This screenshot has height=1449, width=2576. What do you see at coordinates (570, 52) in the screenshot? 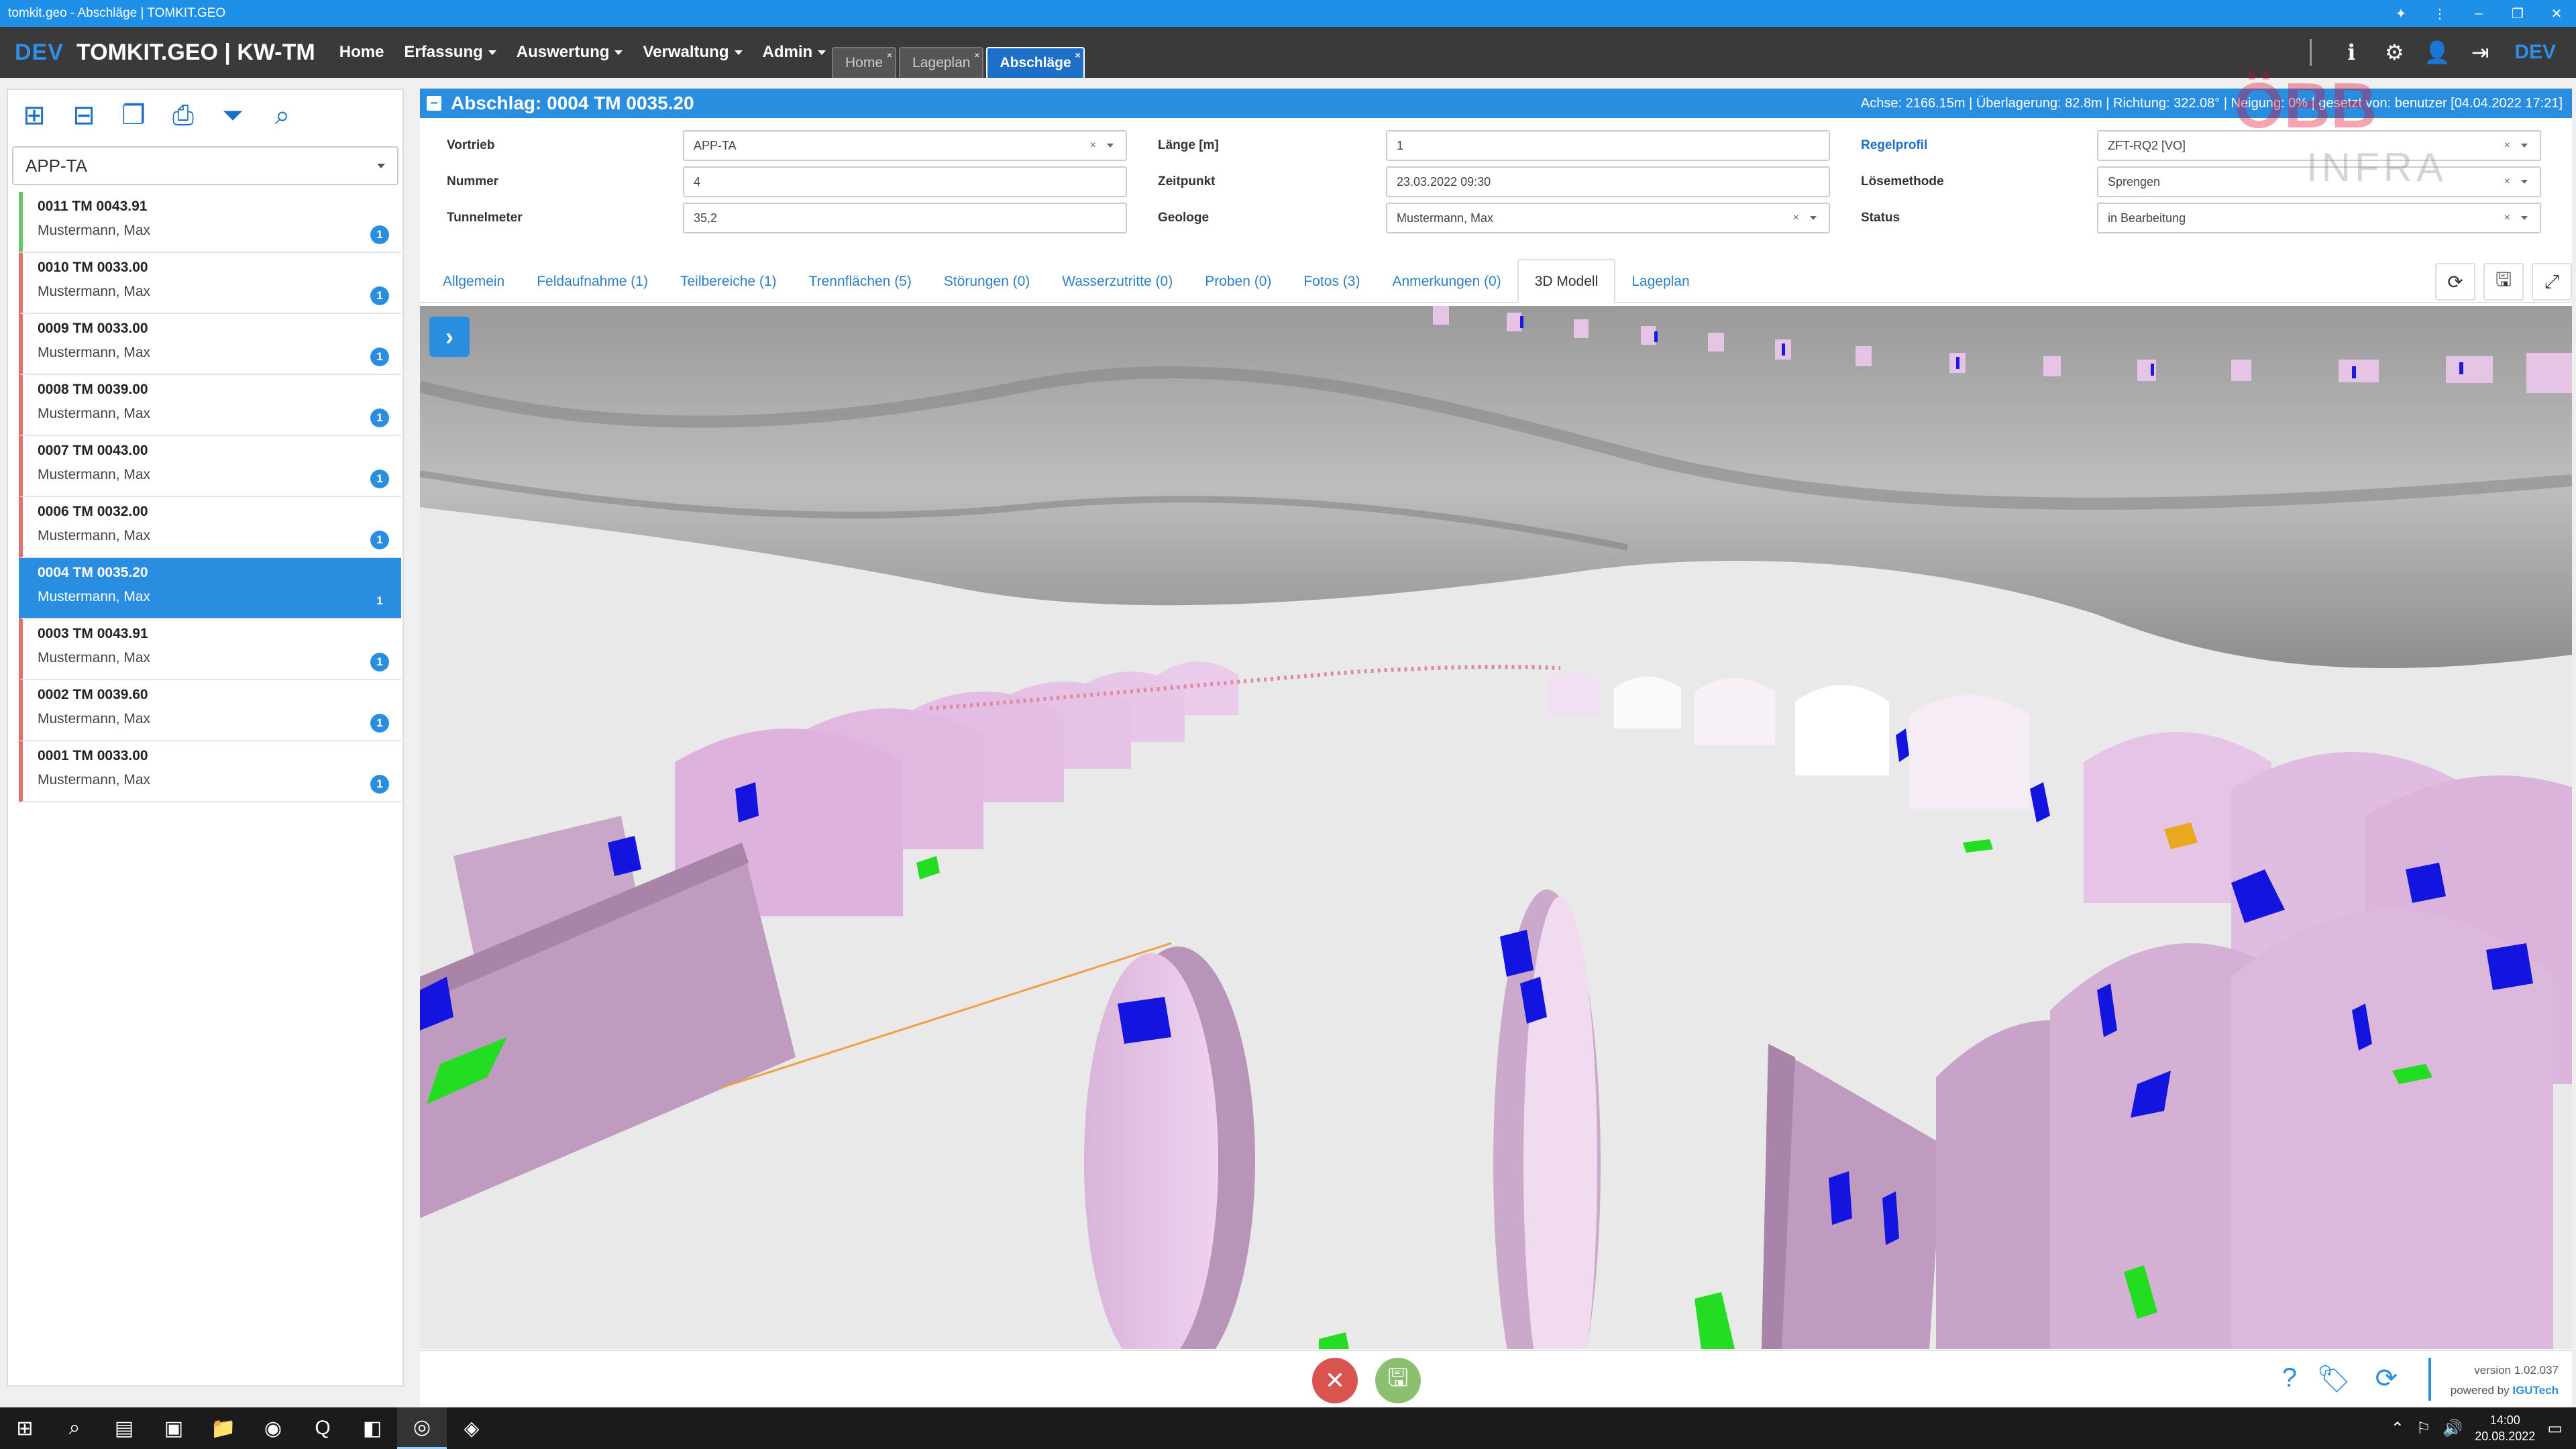
I see `menu-auswertung: Auswertung` at bounding box center [570, 52].